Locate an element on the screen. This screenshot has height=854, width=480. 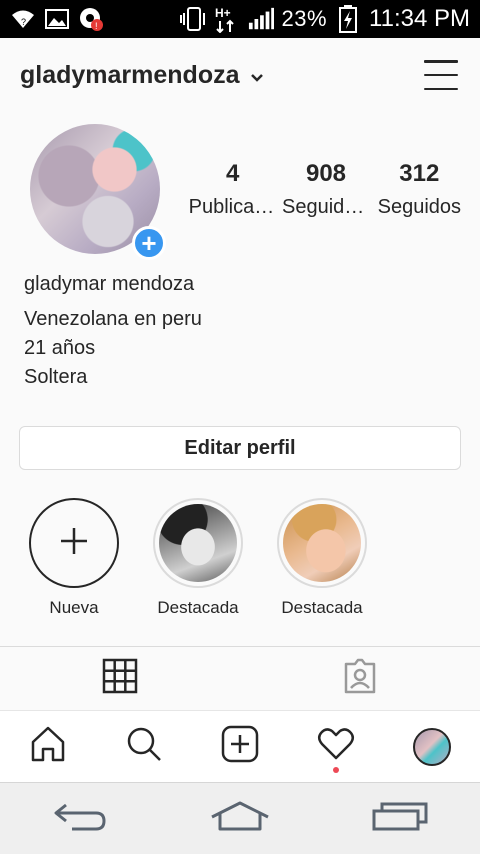
menu-icon is located at coordinates (441, 75).